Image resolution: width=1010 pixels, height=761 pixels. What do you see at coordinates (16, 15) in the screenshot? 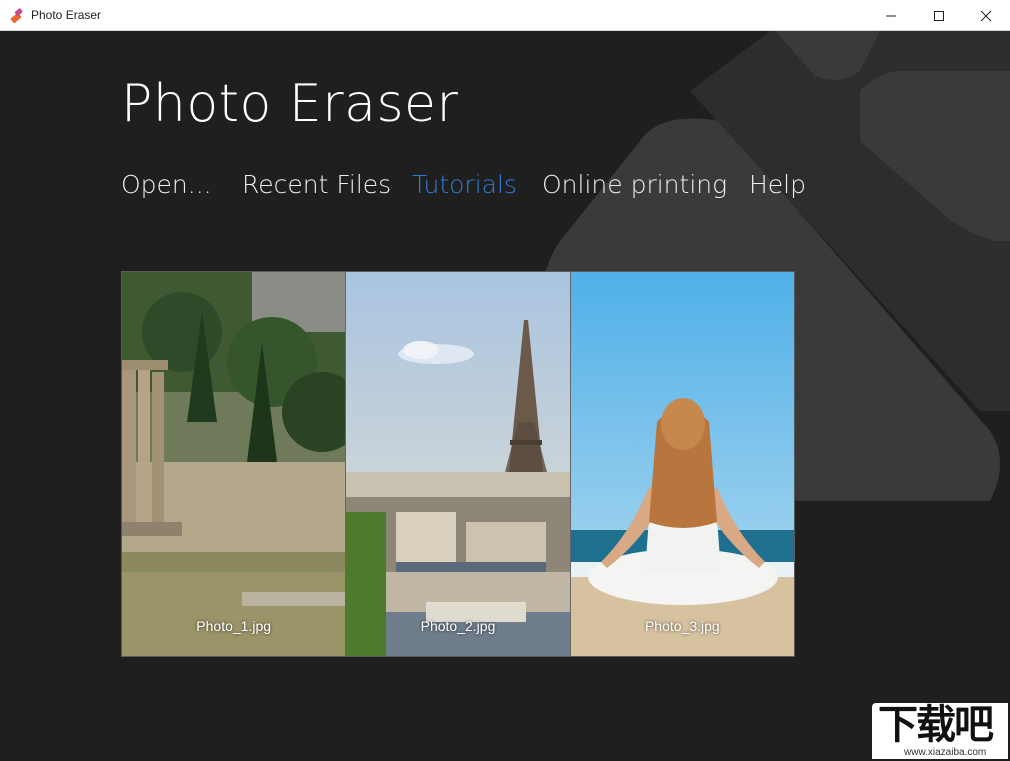
I see `app-icon` at bounding box center [16, 15].